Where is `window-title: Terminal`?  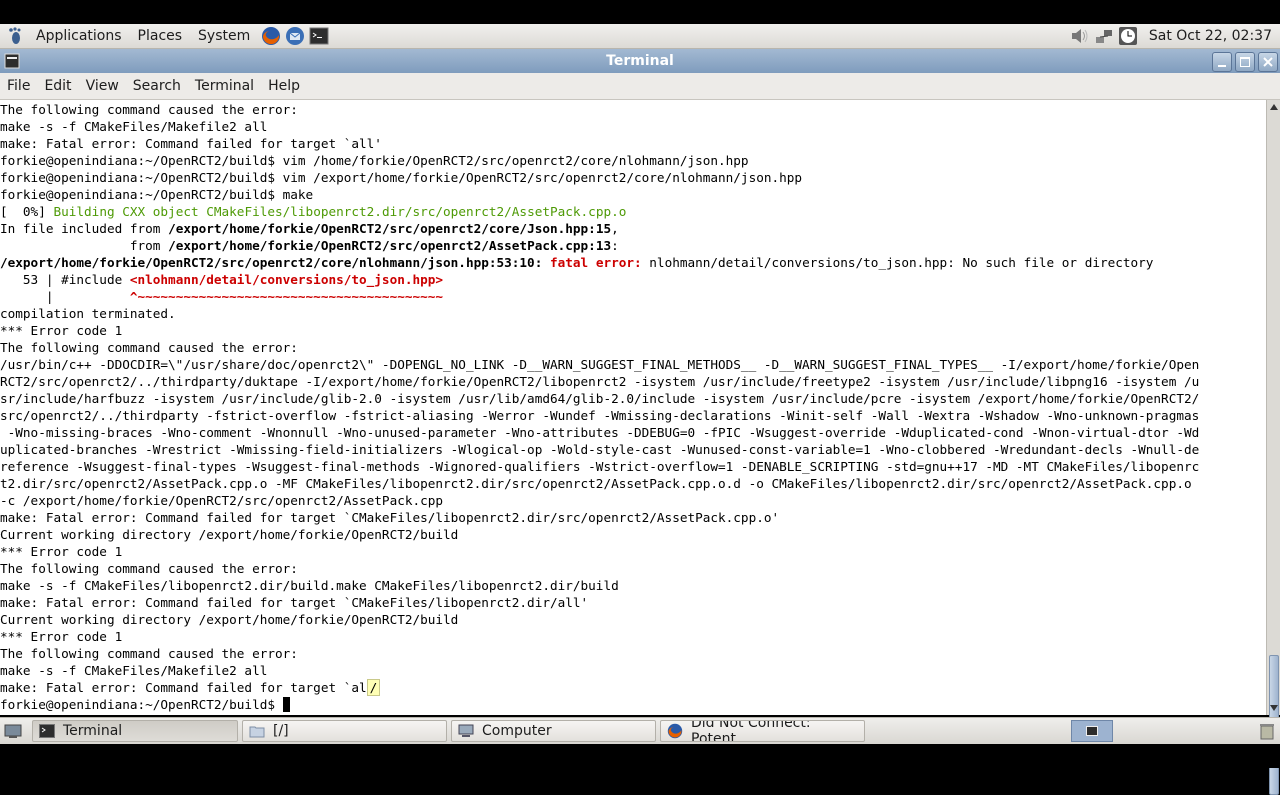 window-title: Terminal is located at coordinates (640, 61).